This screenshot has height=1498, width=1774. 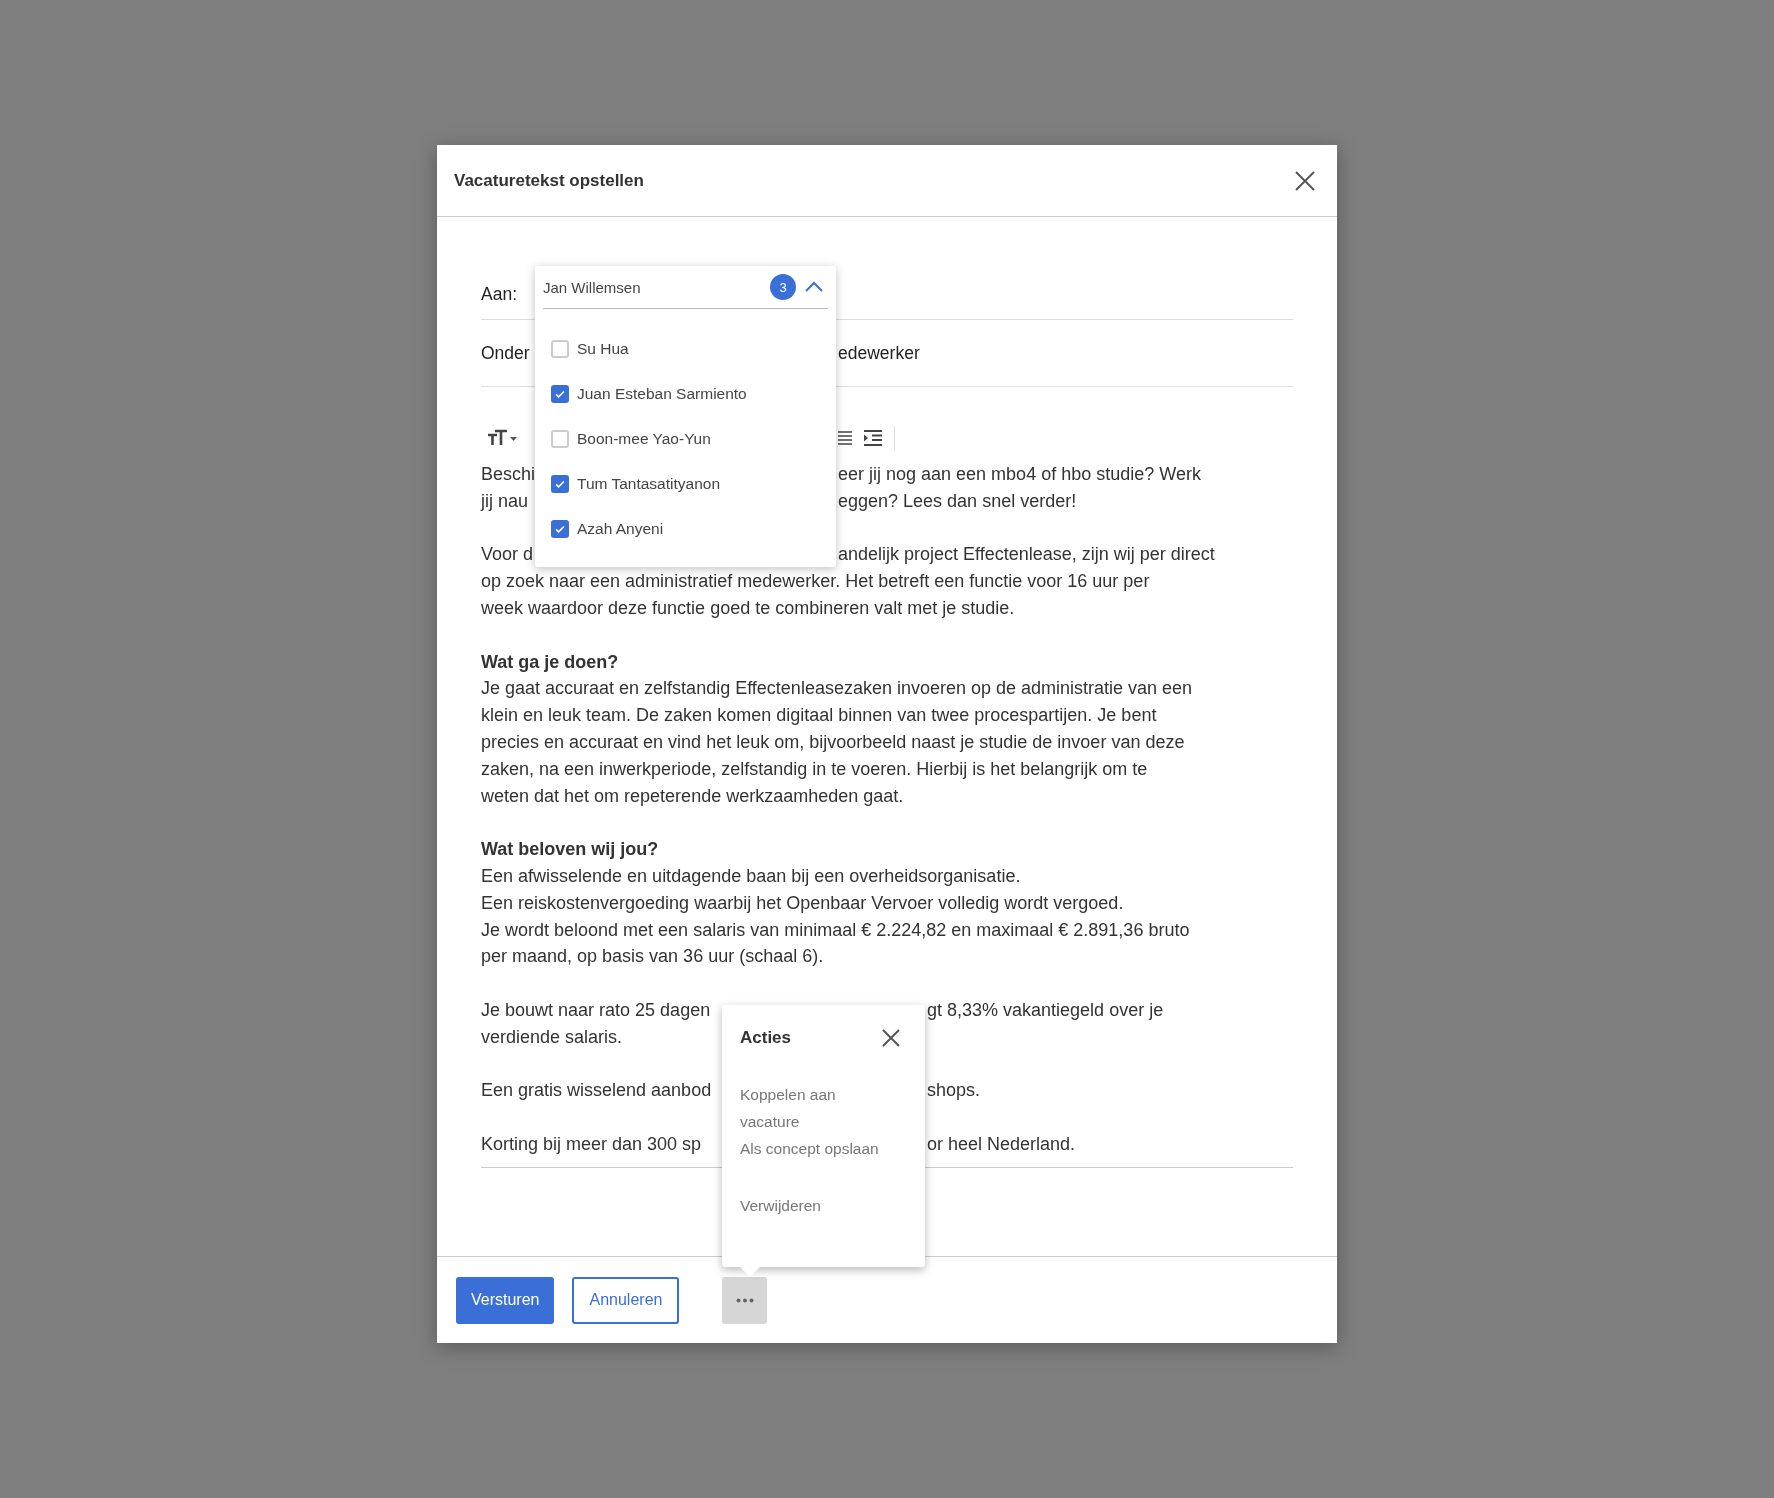 I want to click on body-text: or heel Nederland., so click(x=1001, y=1144).